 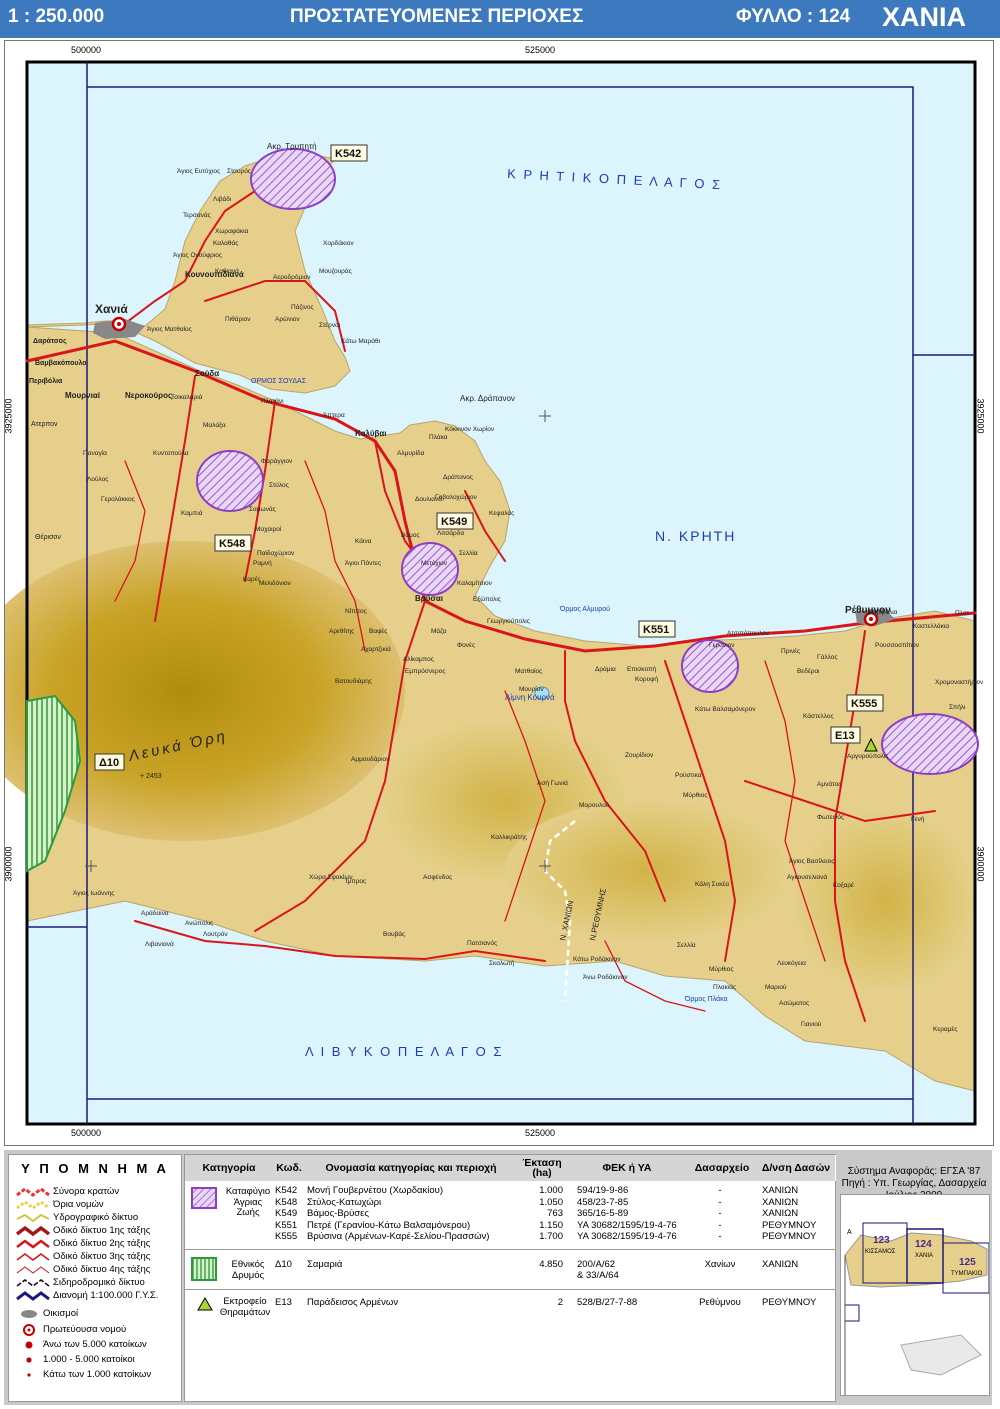 What do you see at coordinates (95, 1314) in the screenshot?
I see `legend-item-settlement: Οικισμοί` at bounding box center [95, 1314].